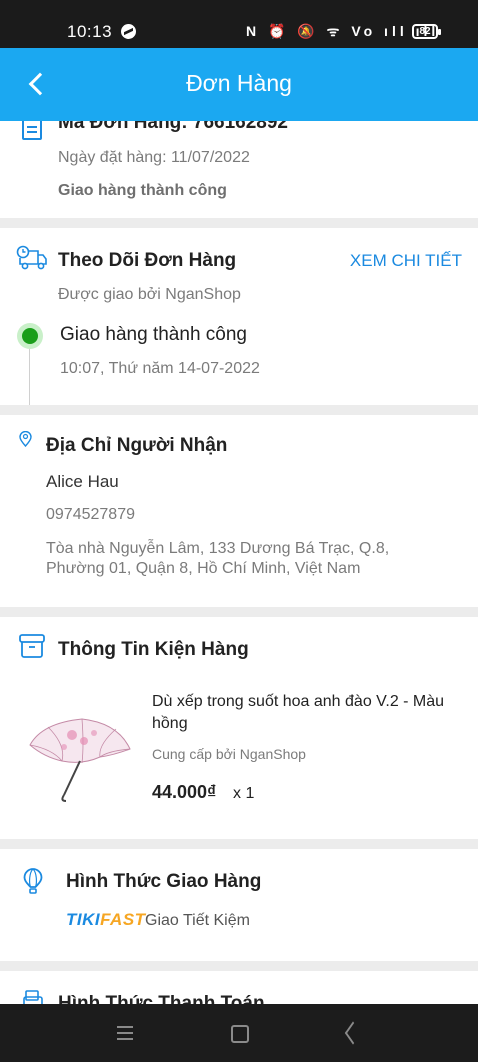  I want to click on tikifast-logo: TIKIFAST, so click(106, 920).